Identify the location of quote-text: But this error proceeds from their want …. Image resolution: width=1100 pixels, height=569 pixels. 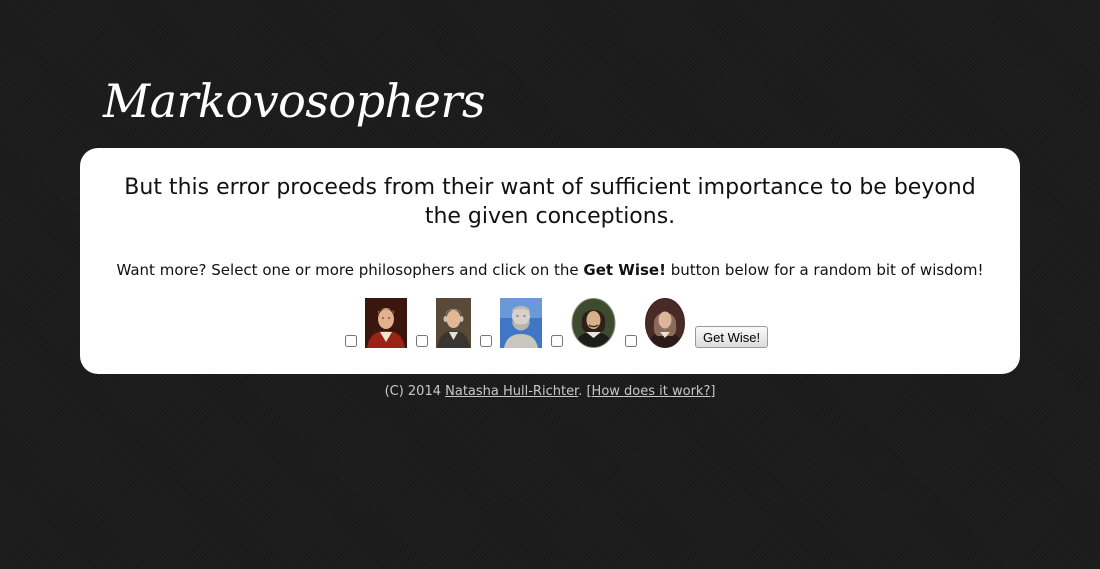
(550, 202).